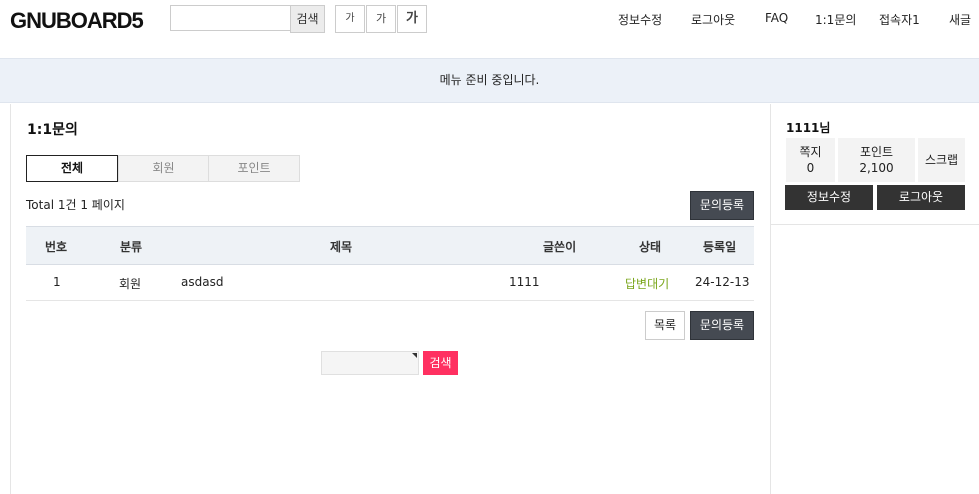  I want to click on column-header-subject: 제목, so click(341, 247).